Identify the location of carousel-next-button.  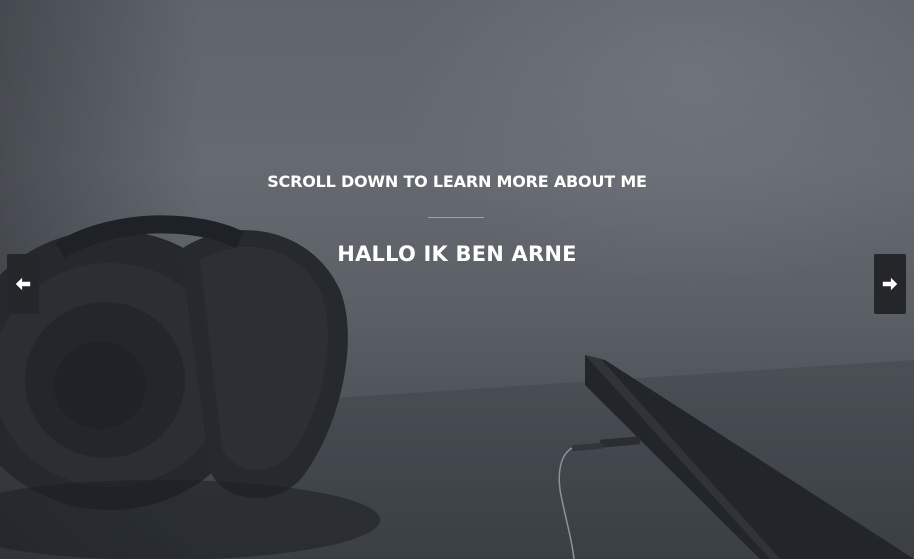
(890, 284).